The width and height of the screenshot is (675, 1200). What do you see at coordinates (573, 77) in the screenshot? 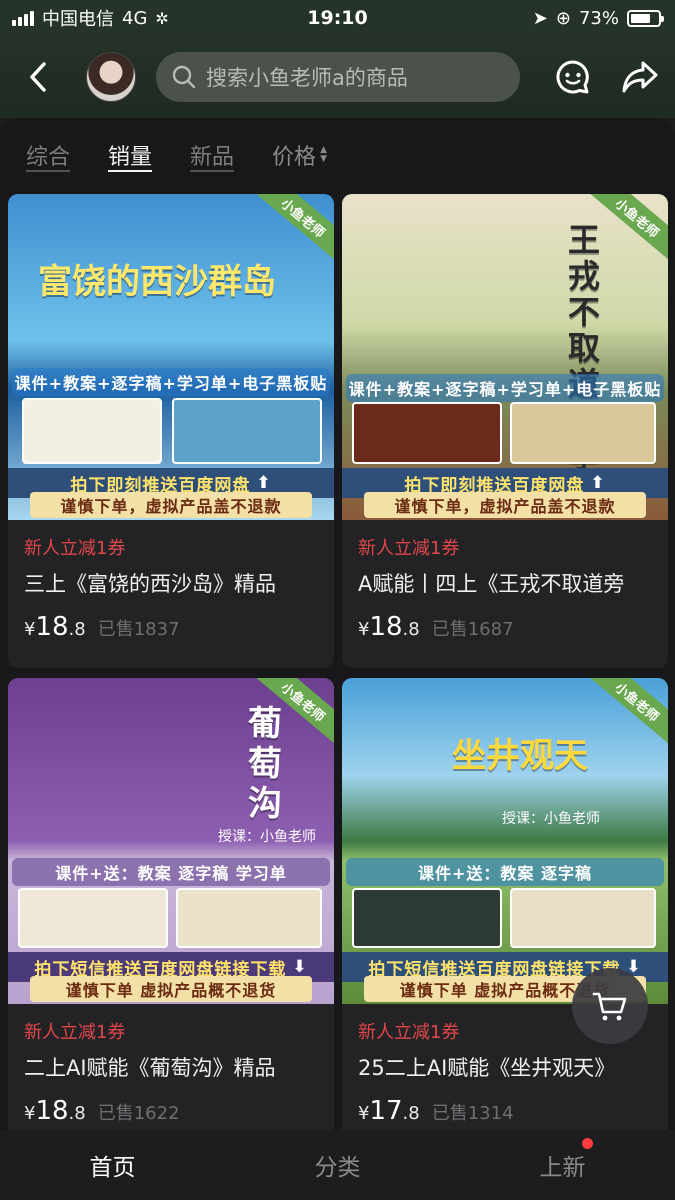
I see `customer-service-icon` at bounding box center [573, 77].